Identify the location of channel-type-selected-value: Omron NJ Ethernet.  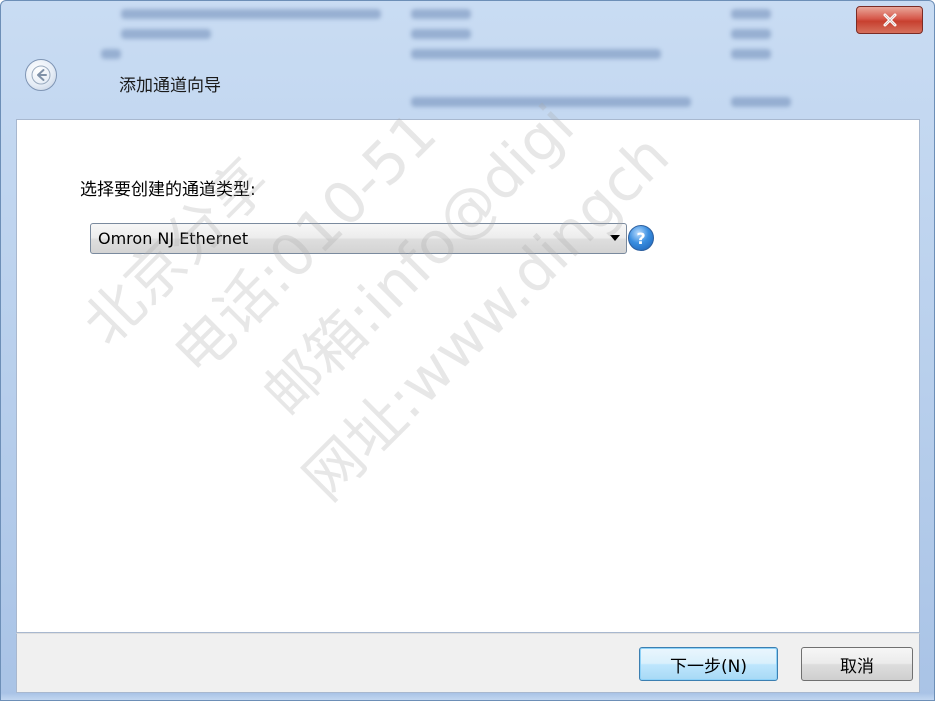
(173, 238).